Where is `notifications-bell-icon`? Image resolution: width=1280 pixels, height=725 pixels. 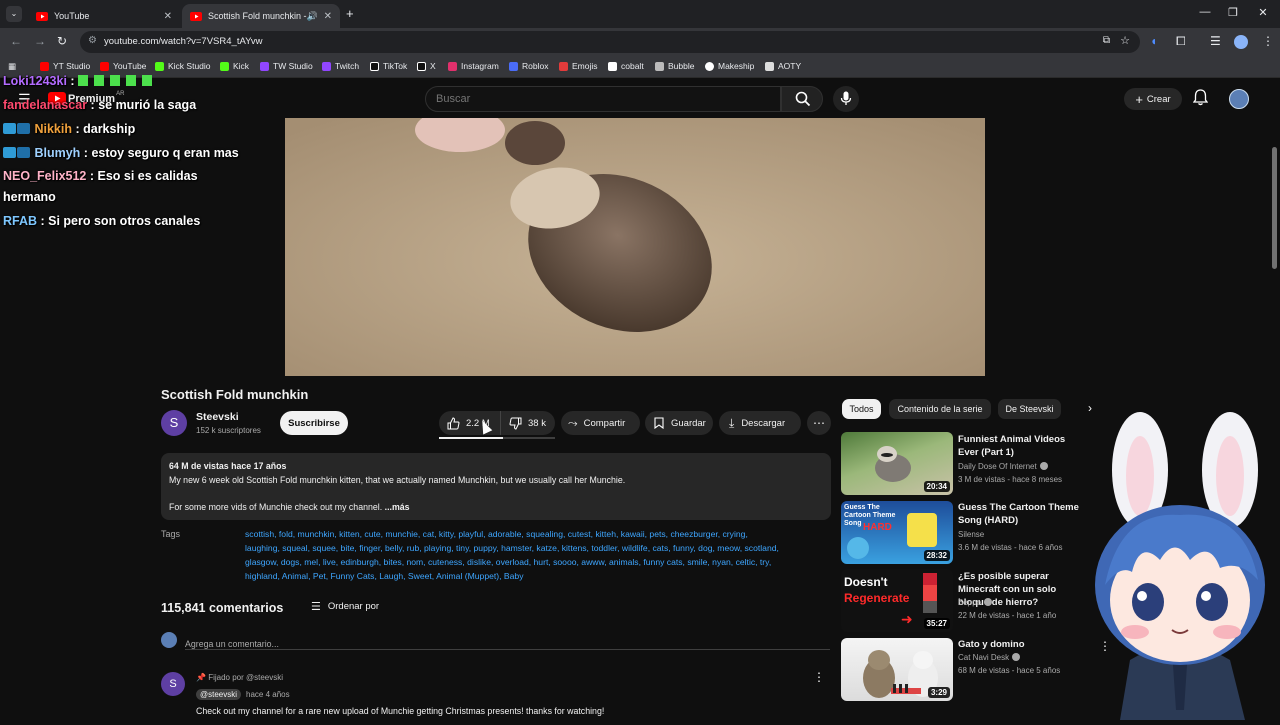 notifications-bell-icon is located at coordinates (1200, 100).